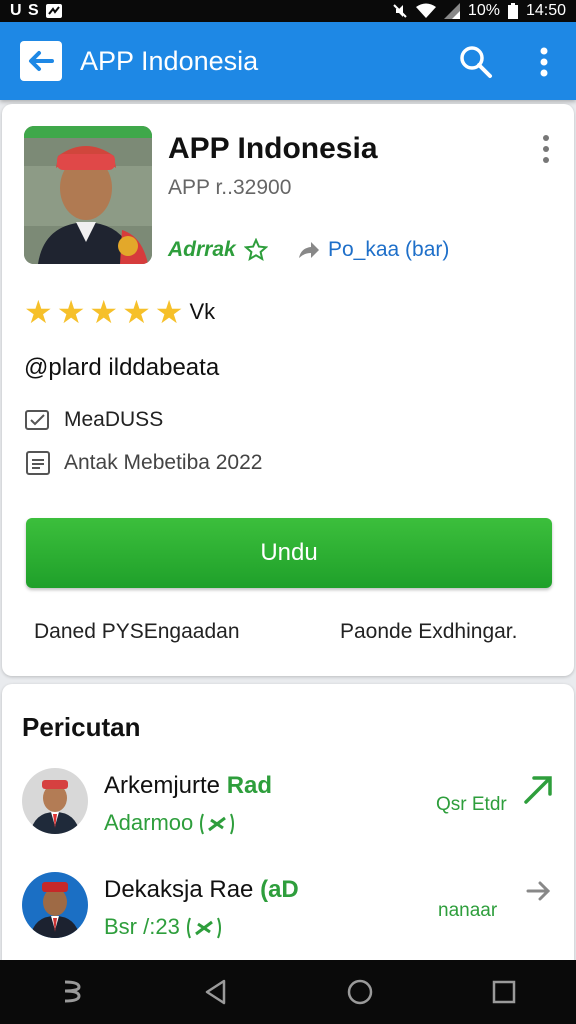 The image size is (576, 1024). What do you see at coordinates (539, 891) in the screenshot?
I see `chevron-right-icon` at bounding box center [539, 891].